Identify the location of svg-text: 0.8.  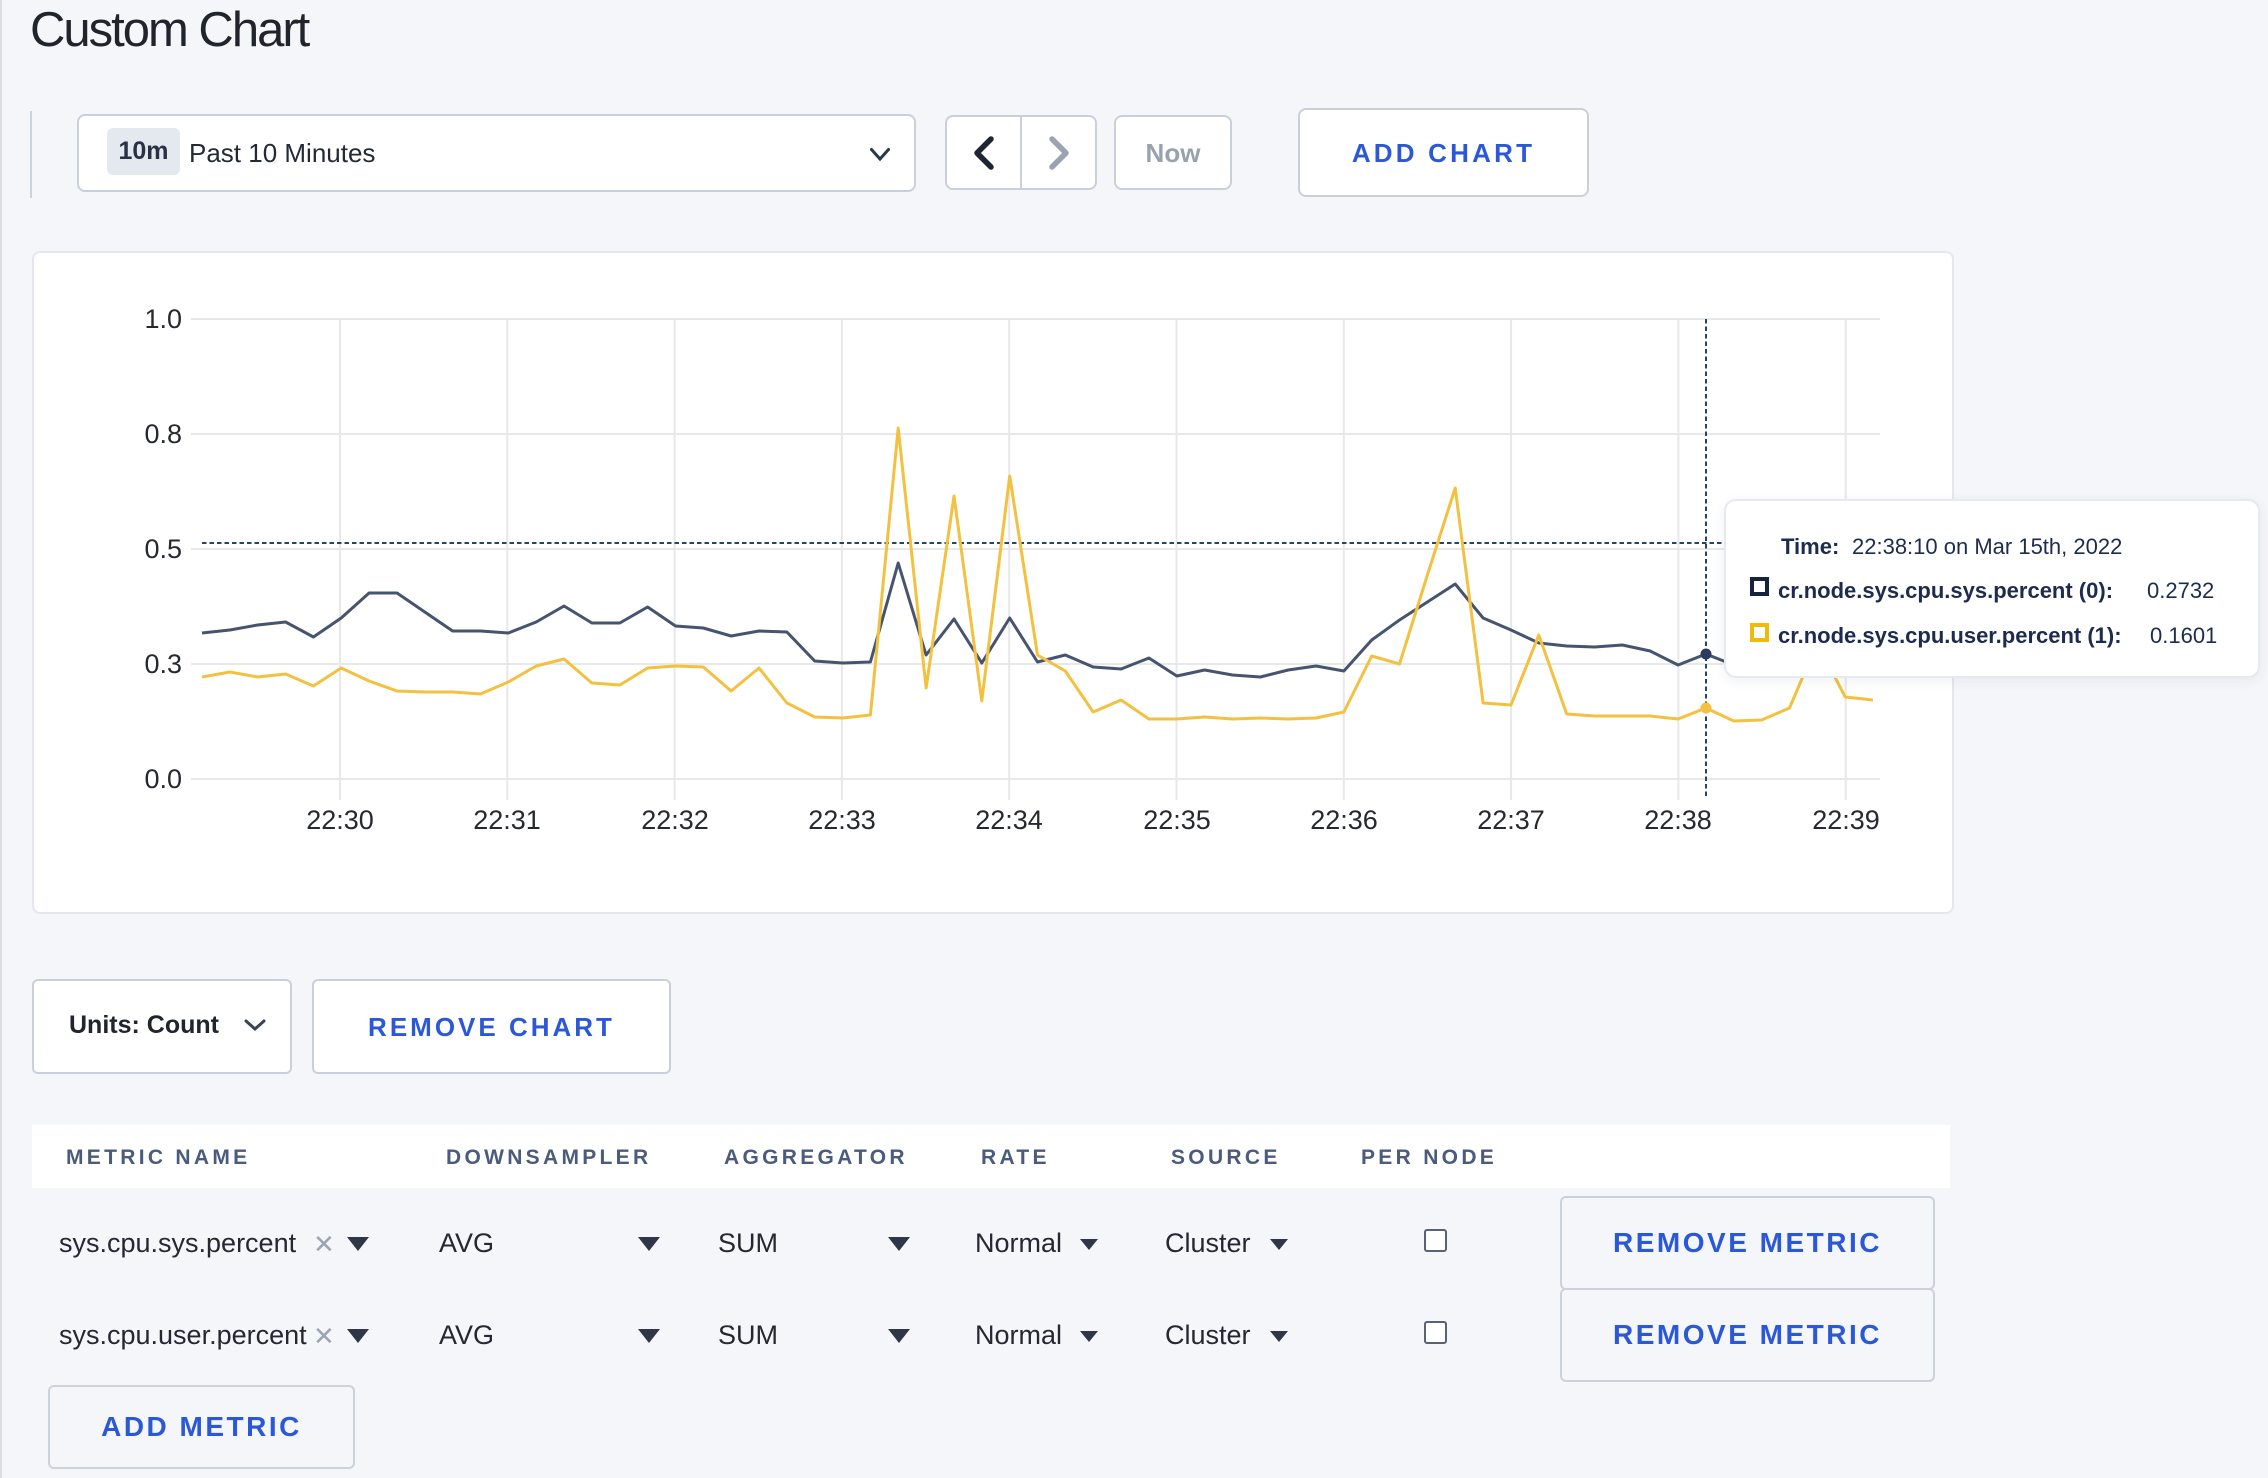
(163, 434).